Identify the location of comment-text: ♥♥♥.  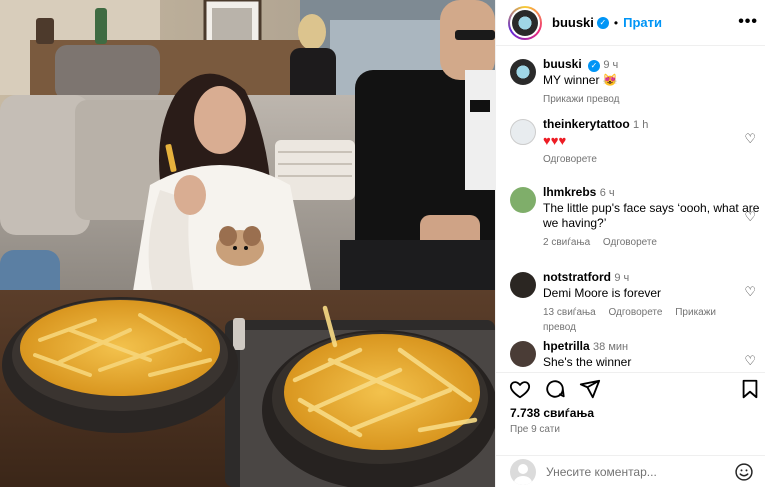
(555, 140).